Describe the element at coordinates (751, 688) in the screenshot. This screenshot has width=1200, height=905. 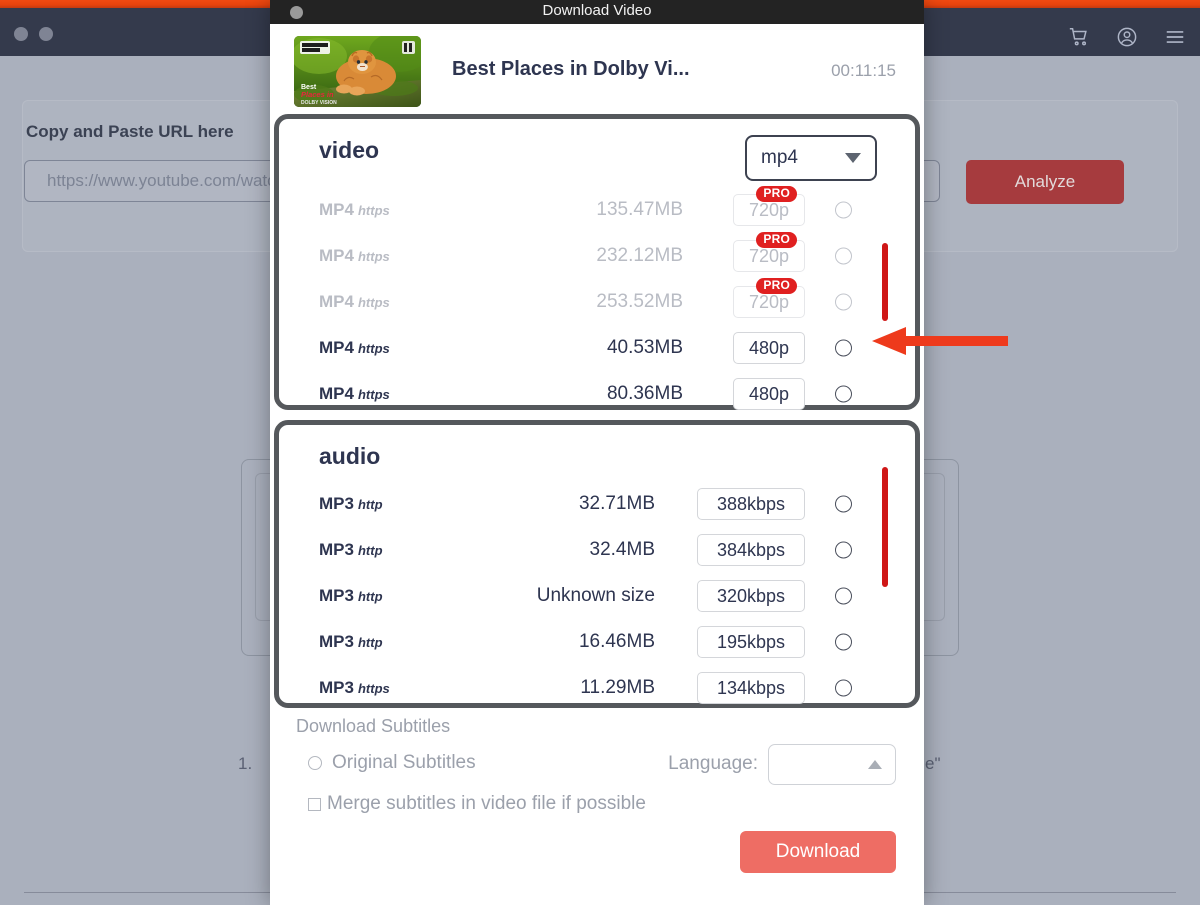
I see `row-quality: 134kbps` at that location.